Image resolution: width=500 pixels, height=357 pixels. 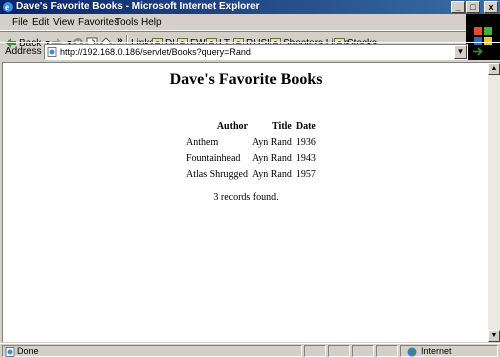 I want to click on go-button: Go, so click(x=485, y=51).